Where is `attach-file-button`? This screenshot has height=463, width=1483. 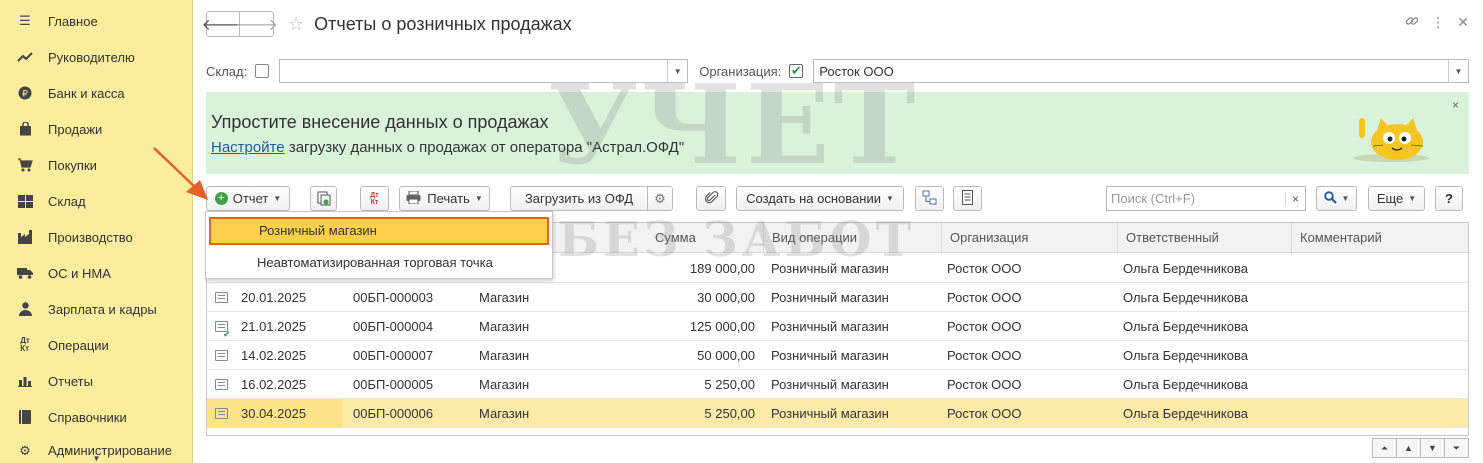 attach-file-button is located at coordinates (711, 198).